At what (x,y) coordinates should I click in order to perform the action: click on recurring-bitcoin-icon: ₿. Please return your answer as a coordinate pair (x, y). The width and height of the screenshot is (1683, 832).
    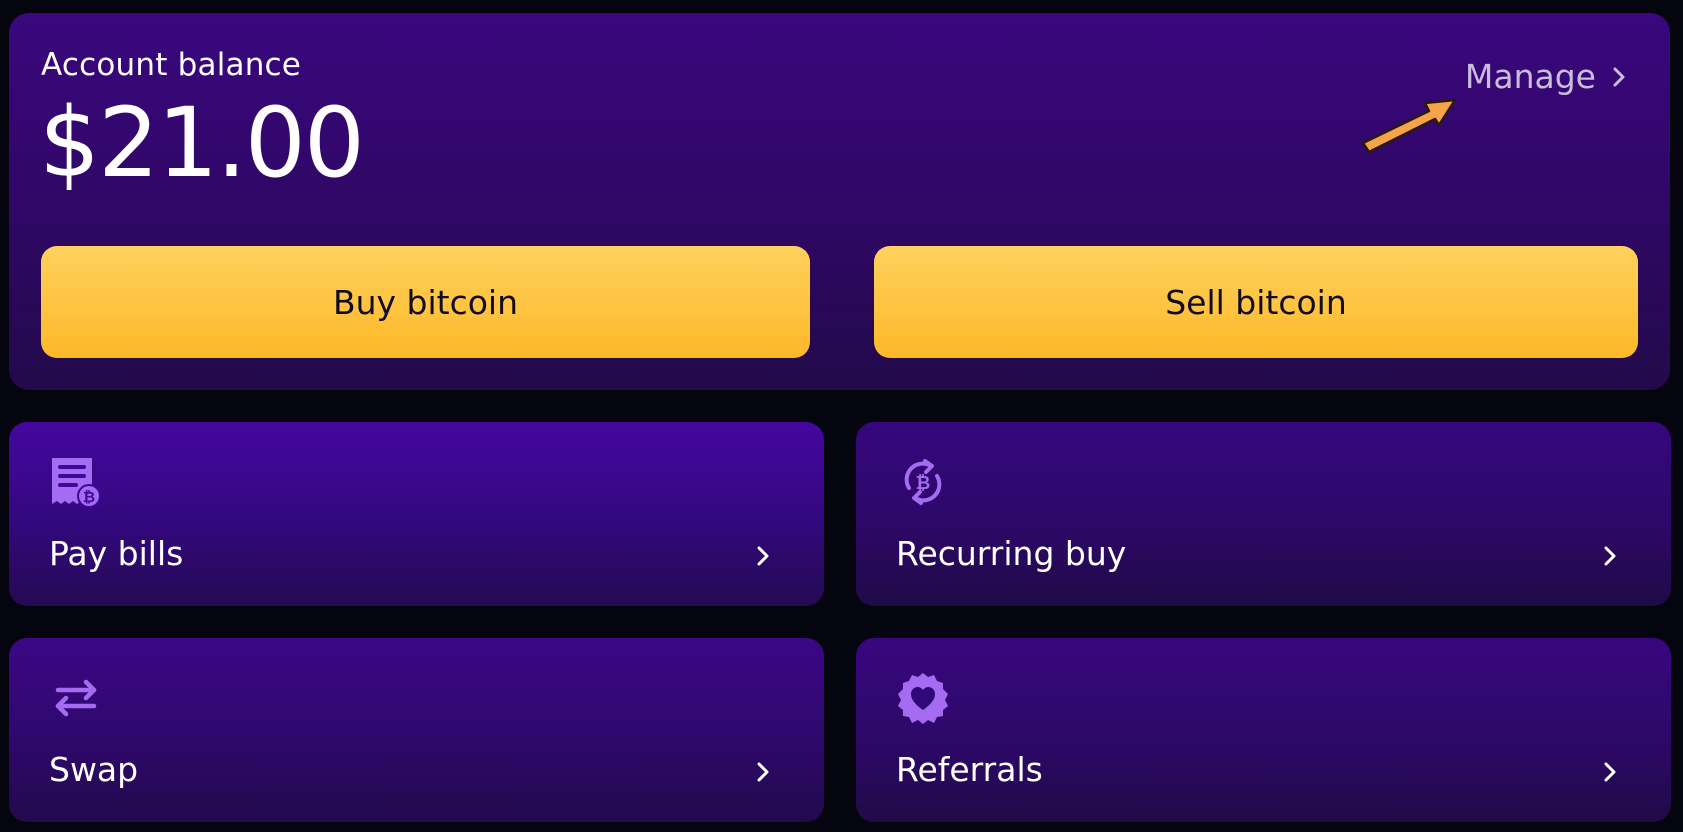
    Looking at the image, I should click on (923, 482).